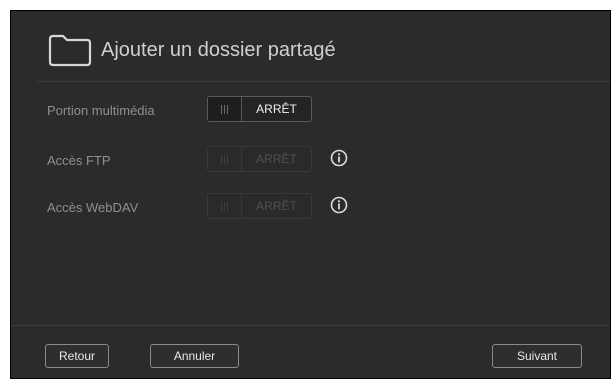  Describe the element at coordinates (310, 325) in the screenshot. I see `footer-divider` at that location.